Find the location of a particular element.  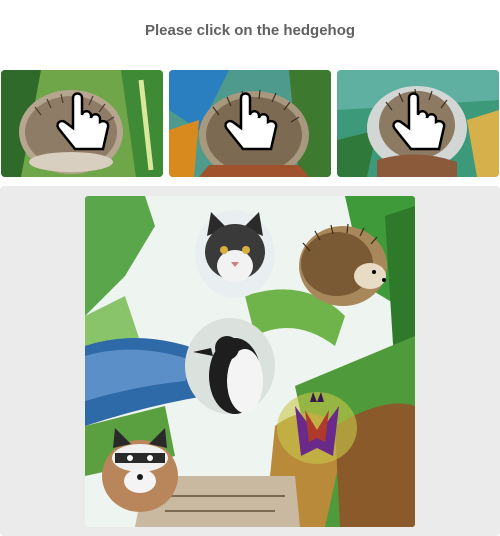

cat-image is located at coordinates (235, 254).